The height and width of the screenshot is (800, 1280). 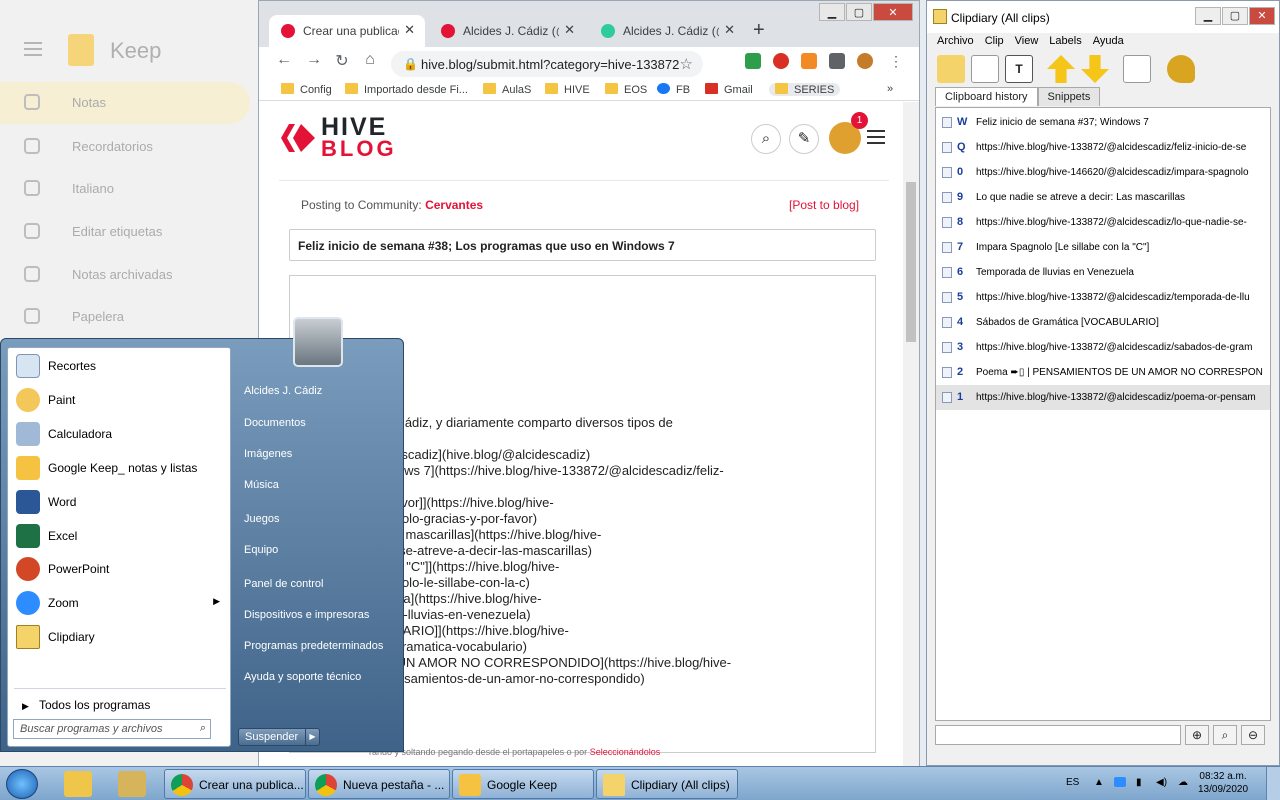 I want to click on profile-avatar-icon, so click(x=865, y=61).